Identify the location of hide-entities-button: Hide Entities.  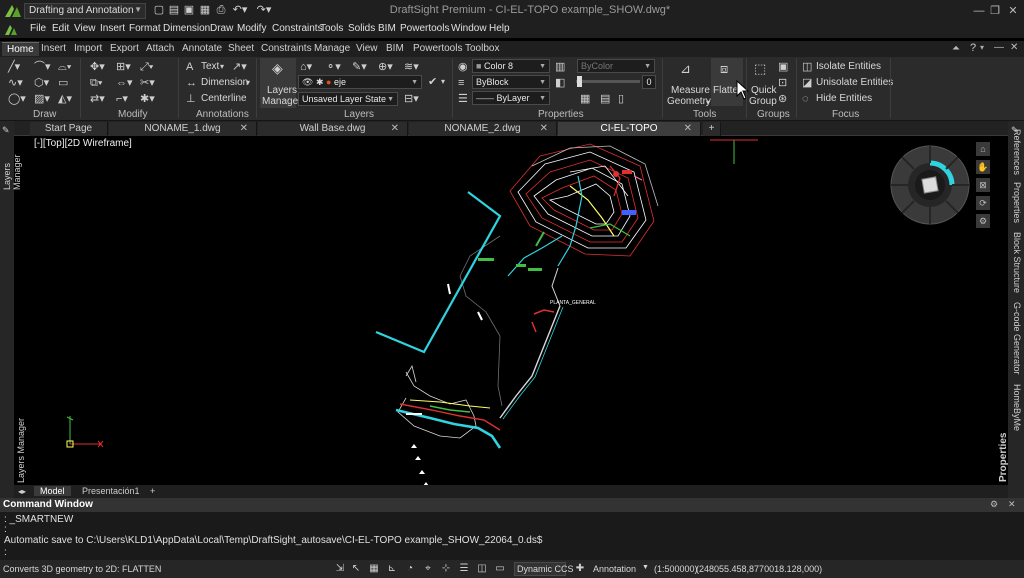
(844, 98).